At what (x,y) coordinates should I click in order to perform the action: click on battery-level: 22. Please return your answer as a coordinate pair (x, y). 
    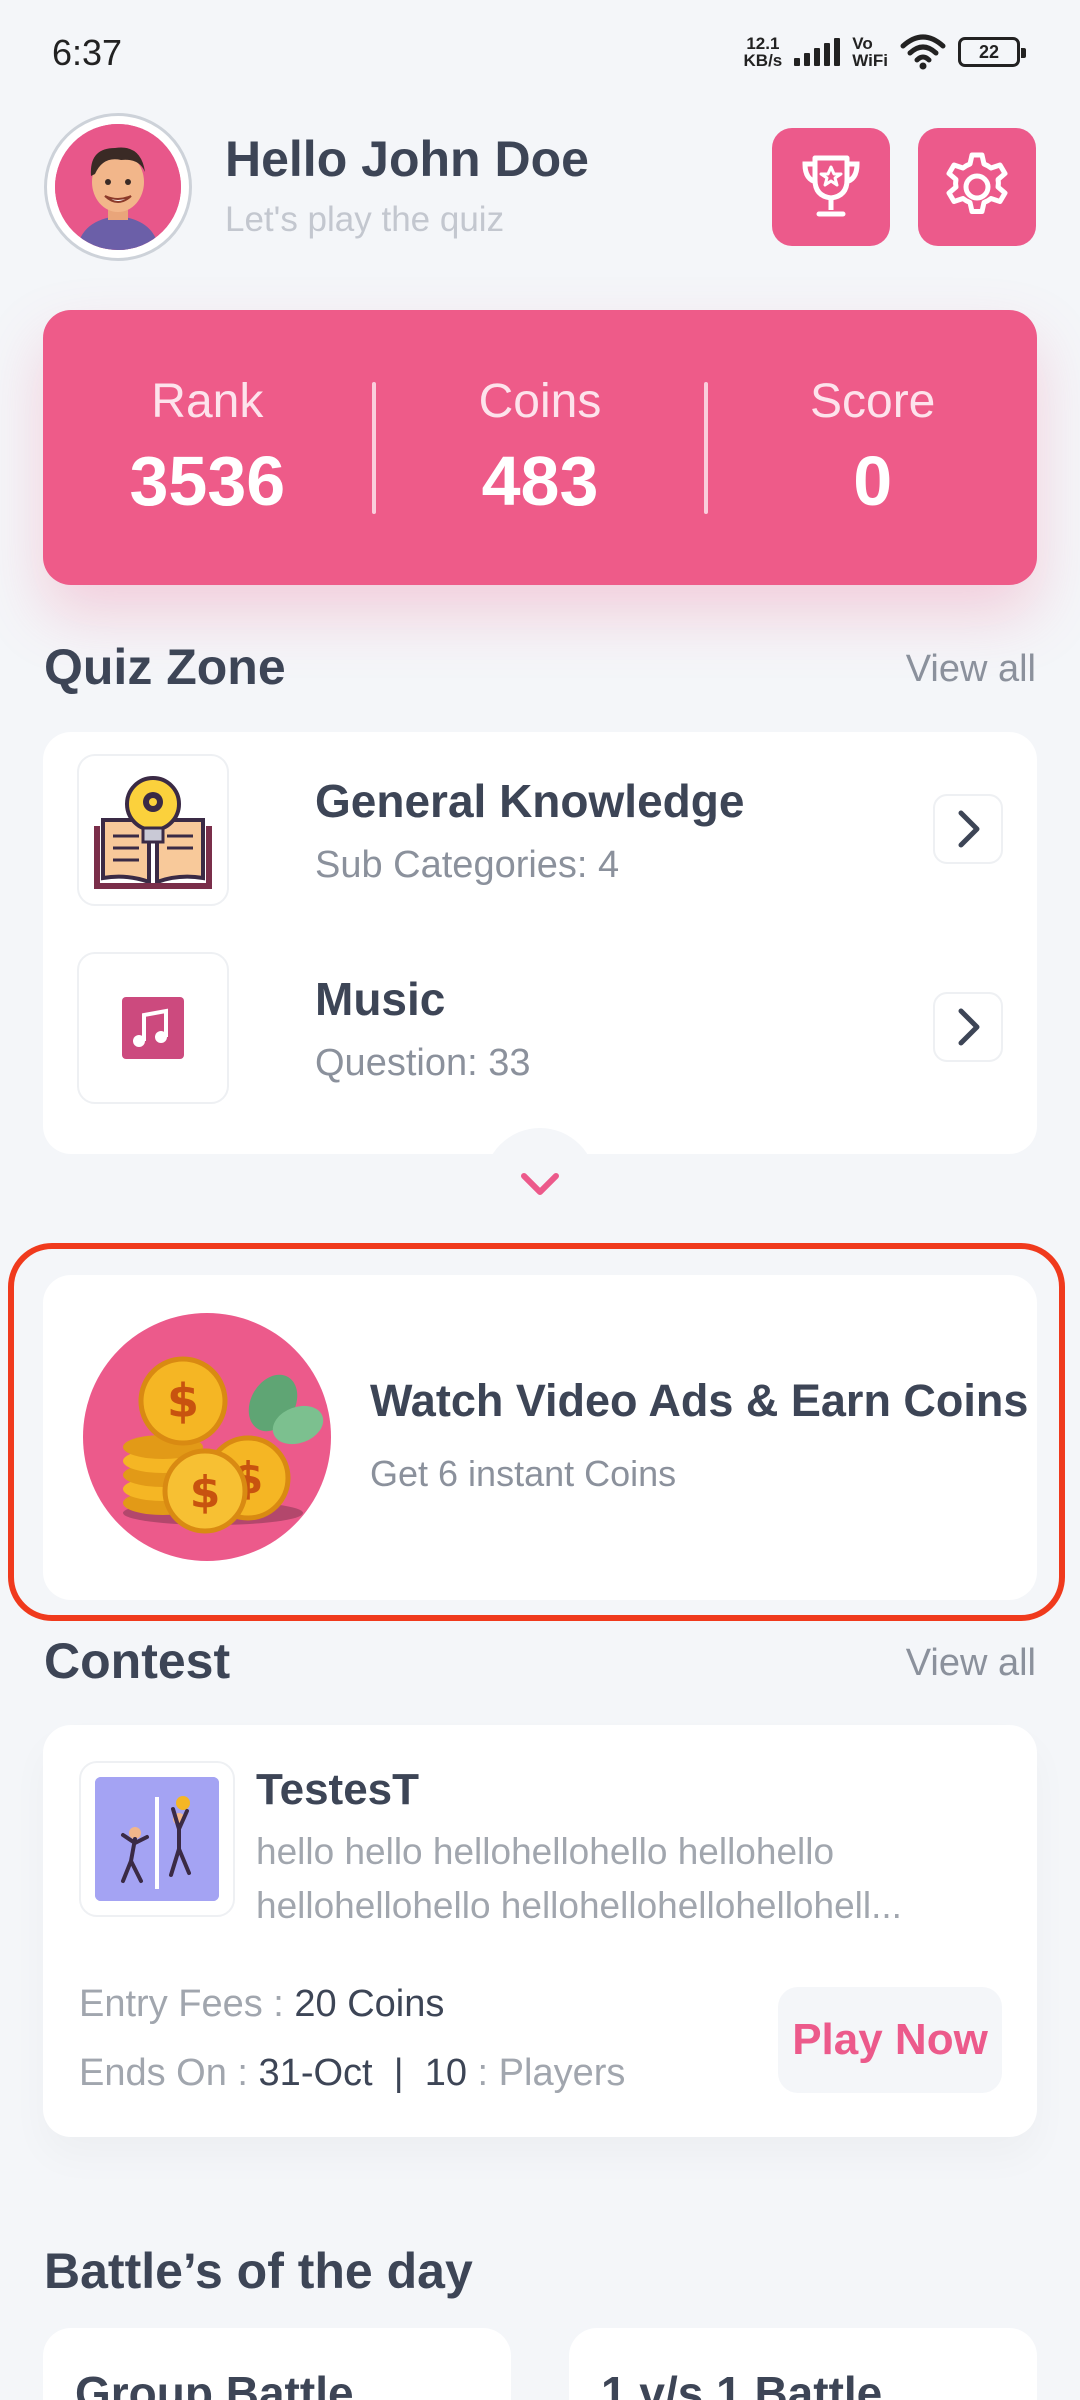
    Looking at the image, I should click on (989, 51).